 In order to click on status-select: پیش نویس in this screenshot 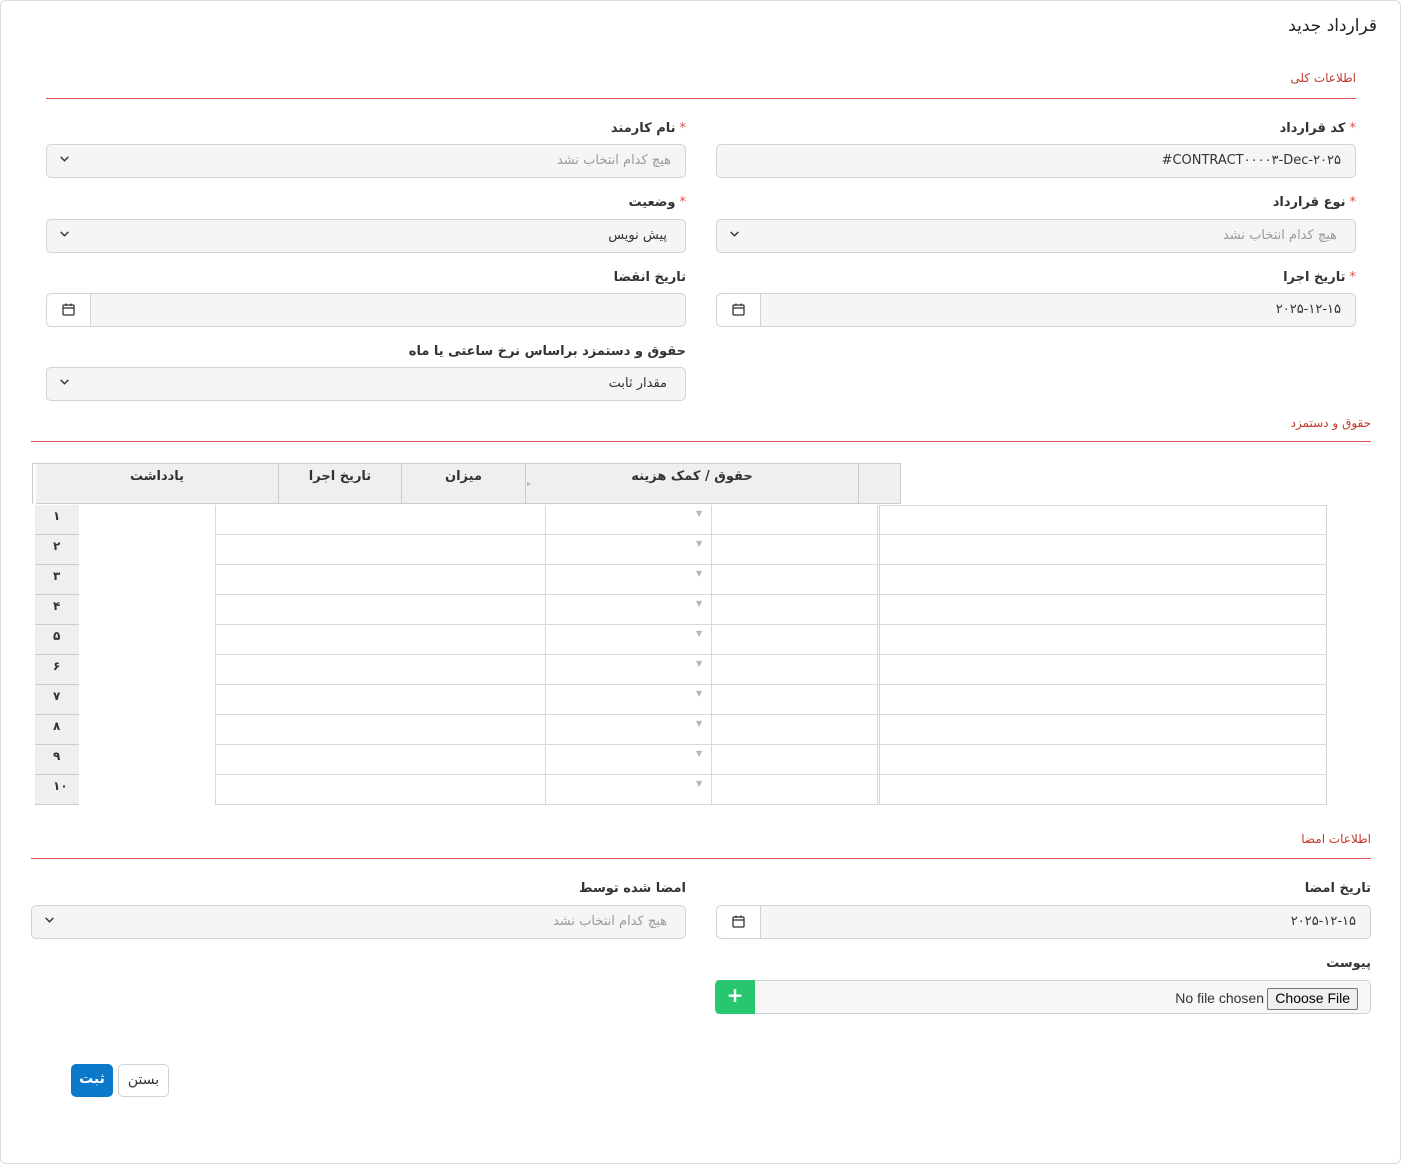, I will do `click(366, 236)`.